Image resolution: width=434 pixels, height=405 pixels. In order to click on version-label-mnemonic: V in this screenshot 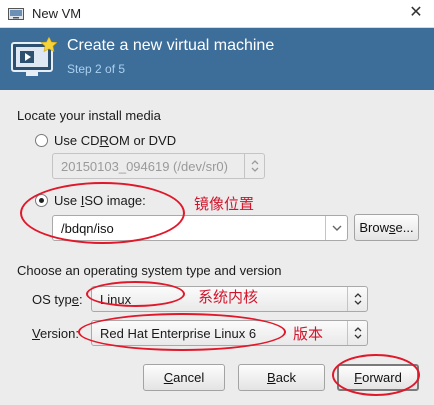, I will do `click(36, 333)`.